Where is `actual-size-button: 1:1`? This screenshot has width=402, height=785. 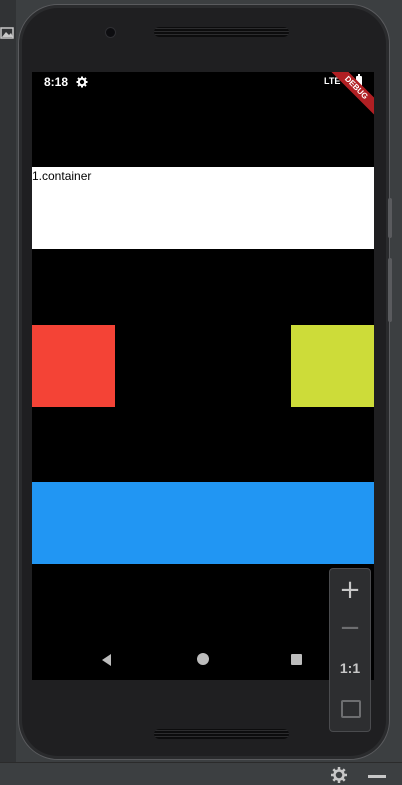 actual-size-button: 1:1 is located at coordinates (350, 668).